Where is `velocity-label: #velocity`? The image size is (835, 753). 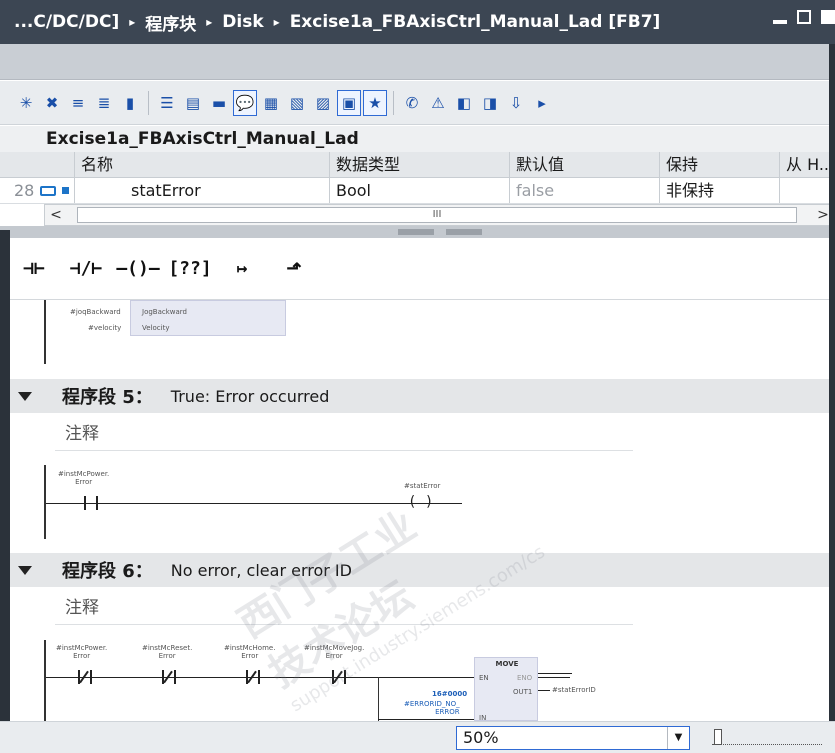 velocity-label: #velocity is located at coordinates (105, 328).